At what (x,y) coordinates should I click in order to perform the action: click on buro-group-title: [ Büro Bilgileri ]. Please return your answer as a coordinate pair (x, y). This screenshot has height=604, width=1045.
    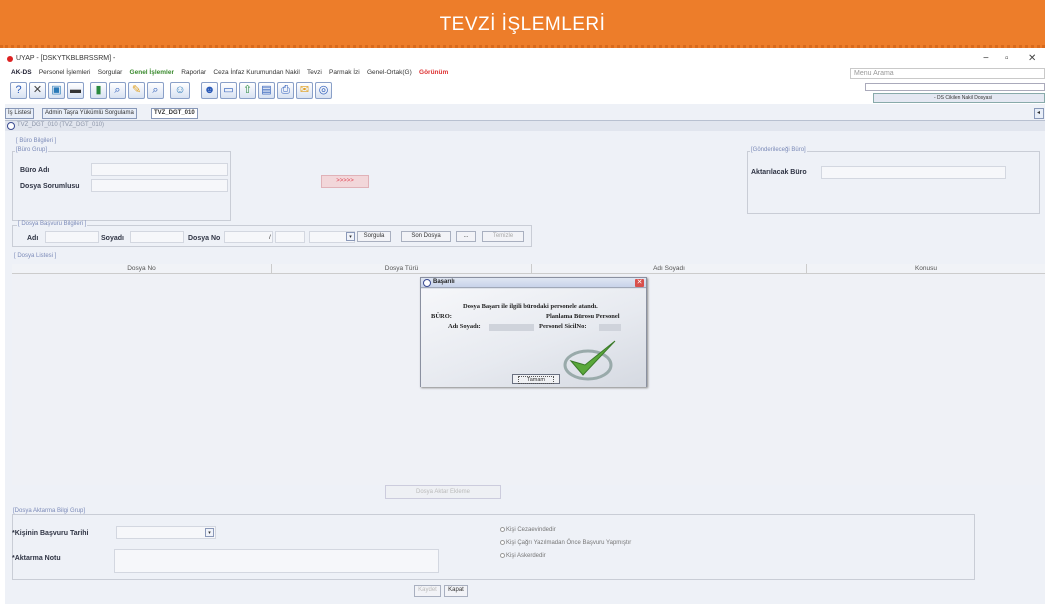
    Looking at the image, I should click on (36, 141).